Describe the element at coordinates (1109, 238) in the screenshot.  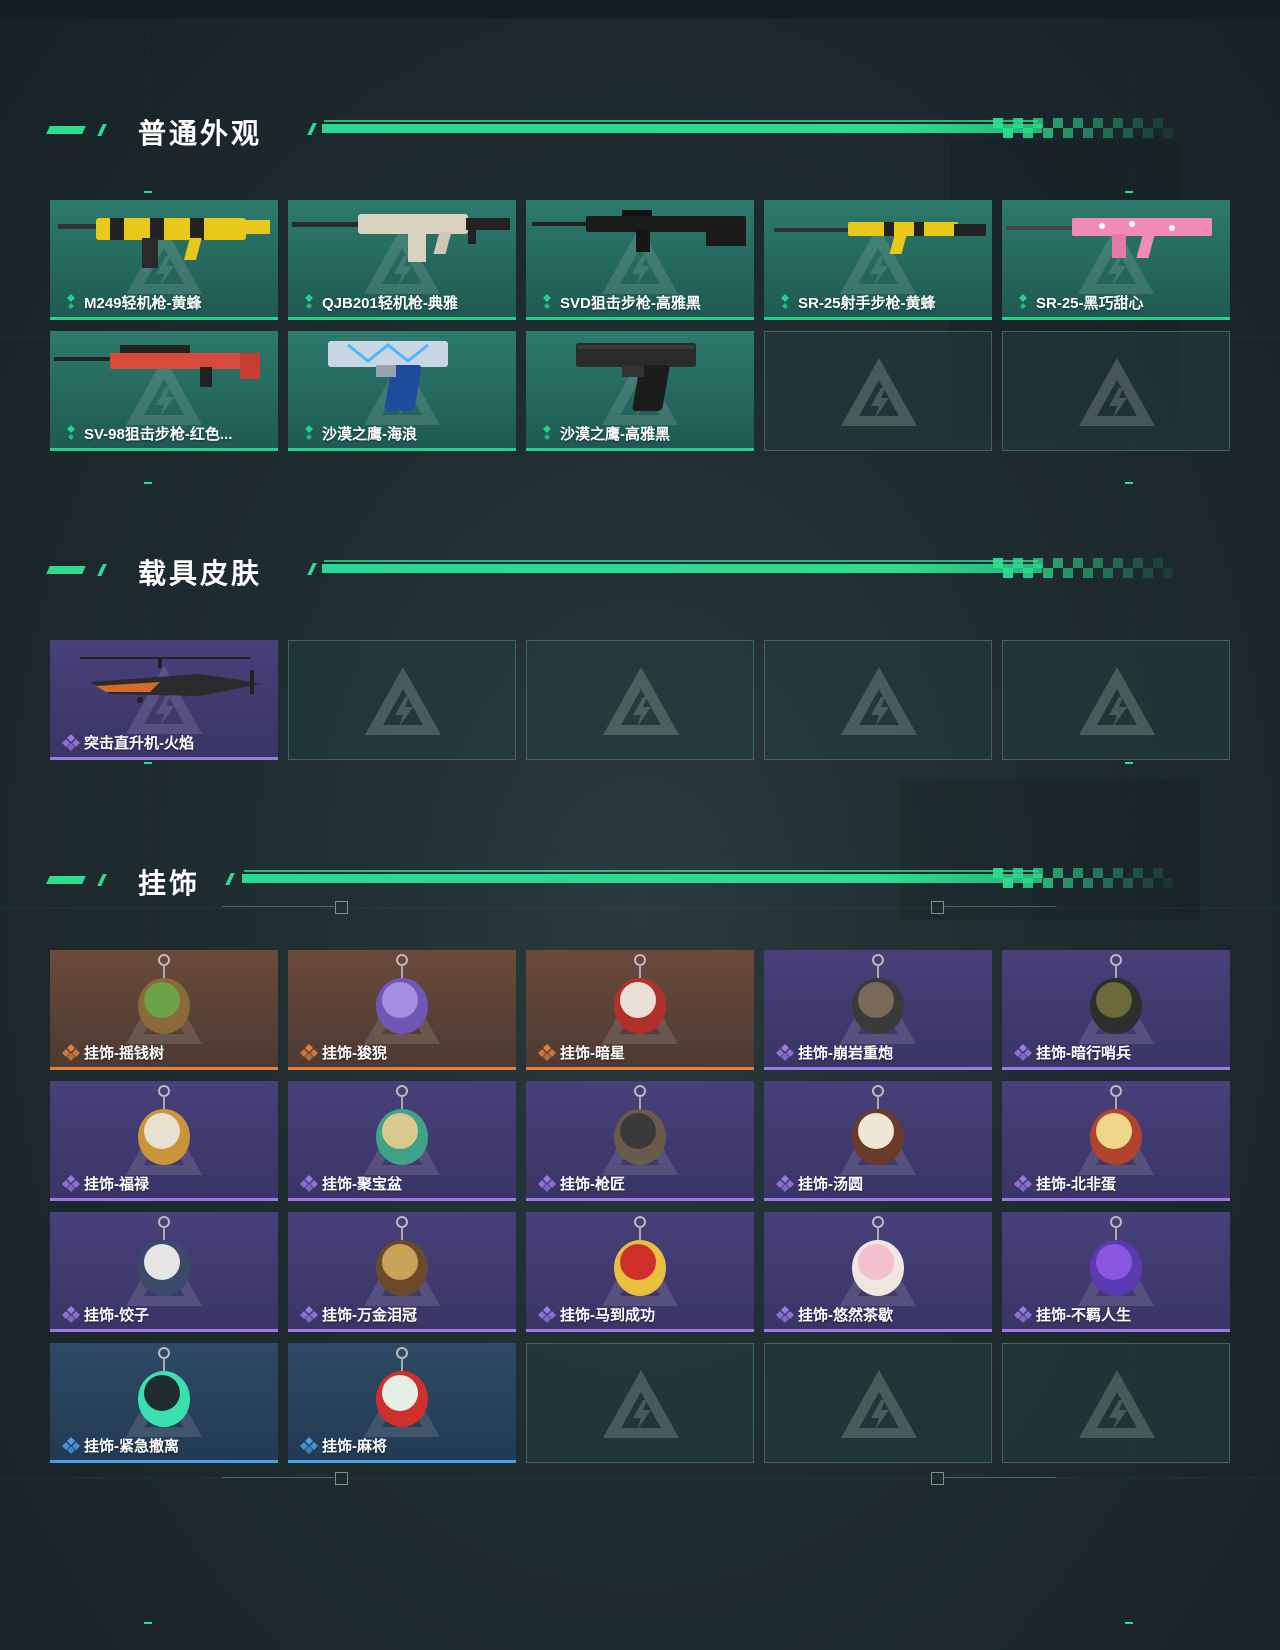
I see `marksman-rifle-pink-icon` at that location.